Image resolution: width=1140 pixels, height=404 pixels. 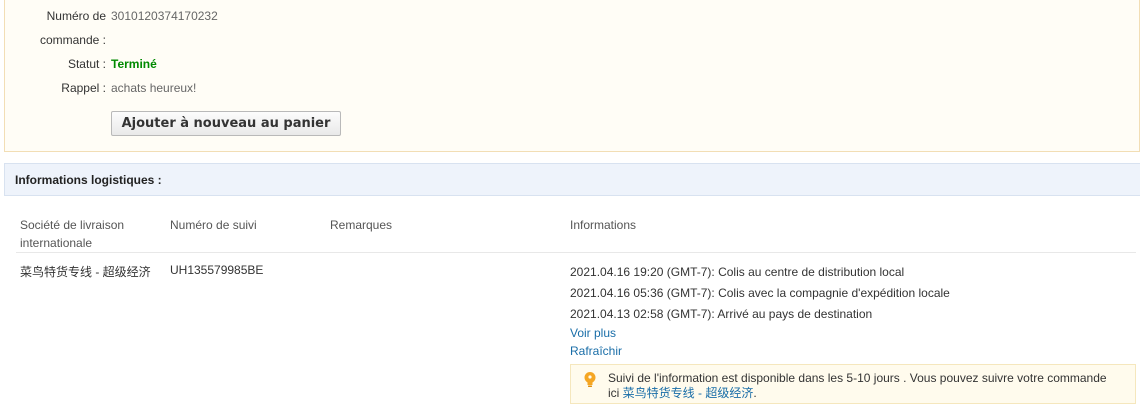 I want to click on column-header-information: Informations, so click(x=603, y=225).